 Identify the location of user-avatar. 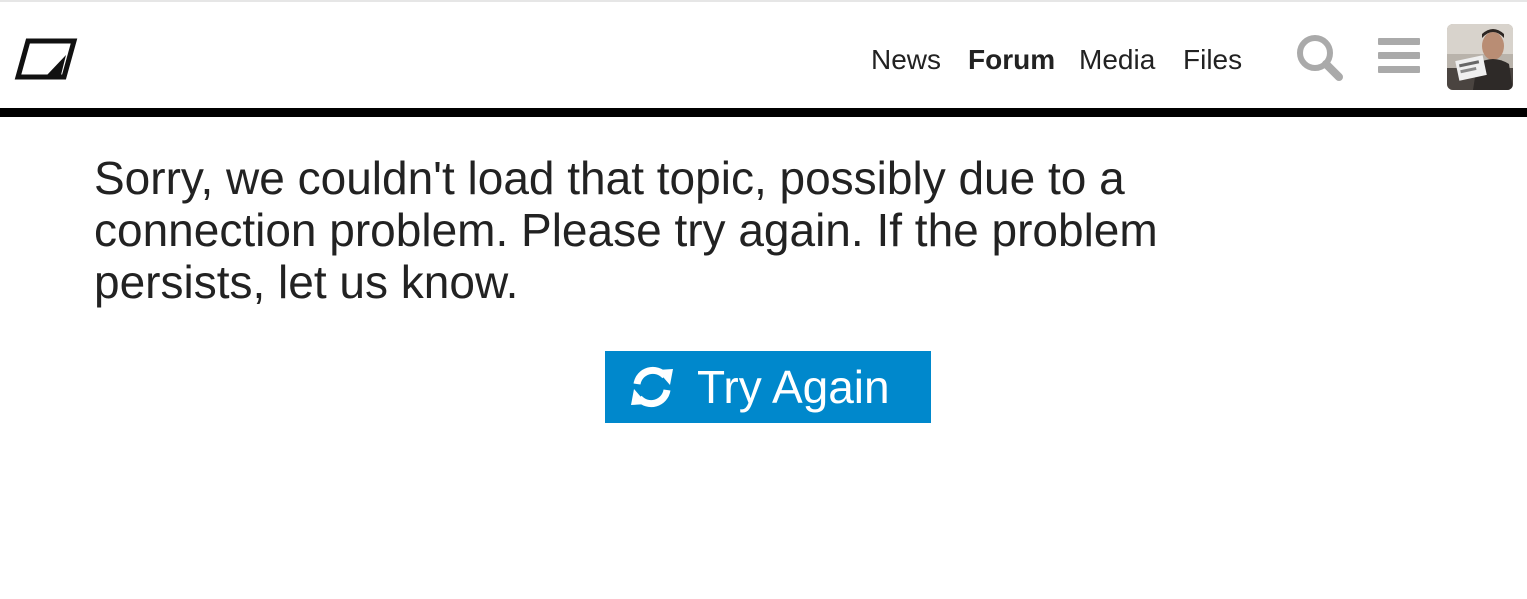
(1480, 57).